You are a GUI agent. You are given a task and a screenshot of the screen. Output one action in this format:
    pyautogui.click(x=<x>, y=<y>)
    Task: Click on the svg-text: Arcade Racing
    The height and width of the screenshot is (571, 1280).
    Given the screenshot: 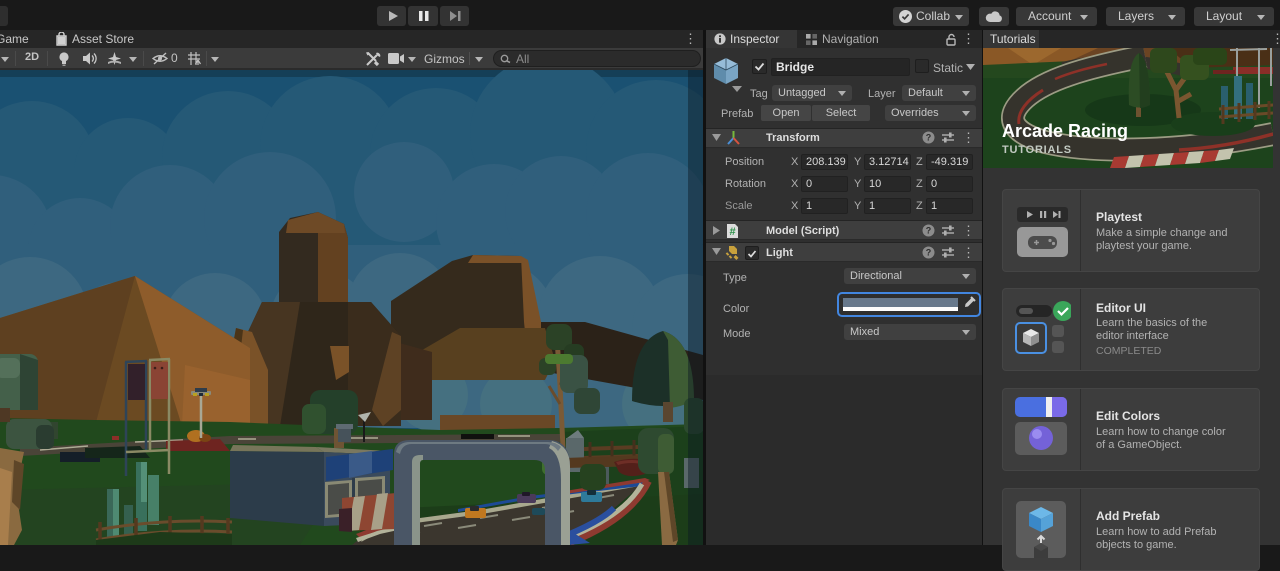 What is the action you would take?
    pyautogui.click(x=1065, y=131)
    